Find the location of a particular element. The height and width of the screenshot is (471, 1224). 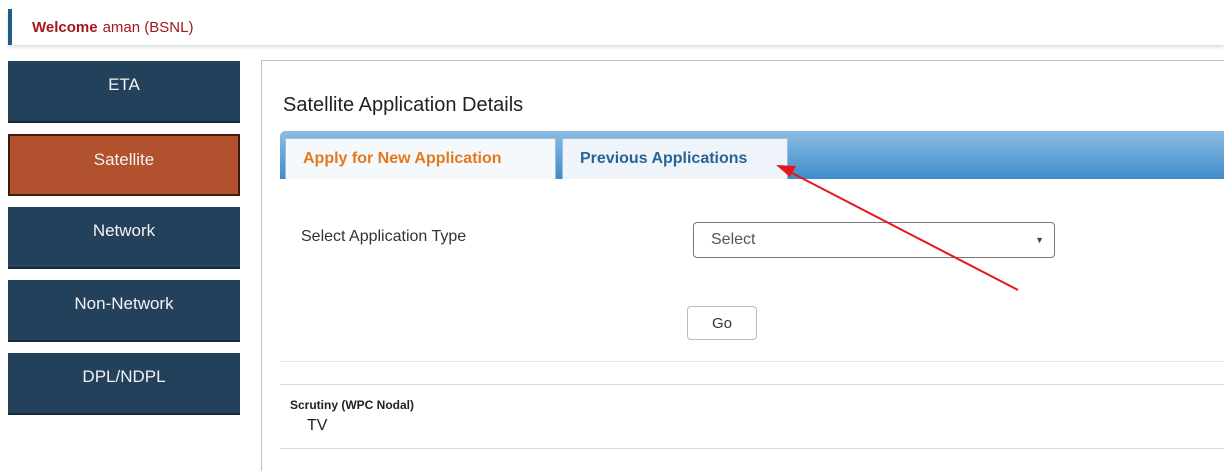

sidebar-item-non-network: Non-Network is located at coordinates (124, 311).